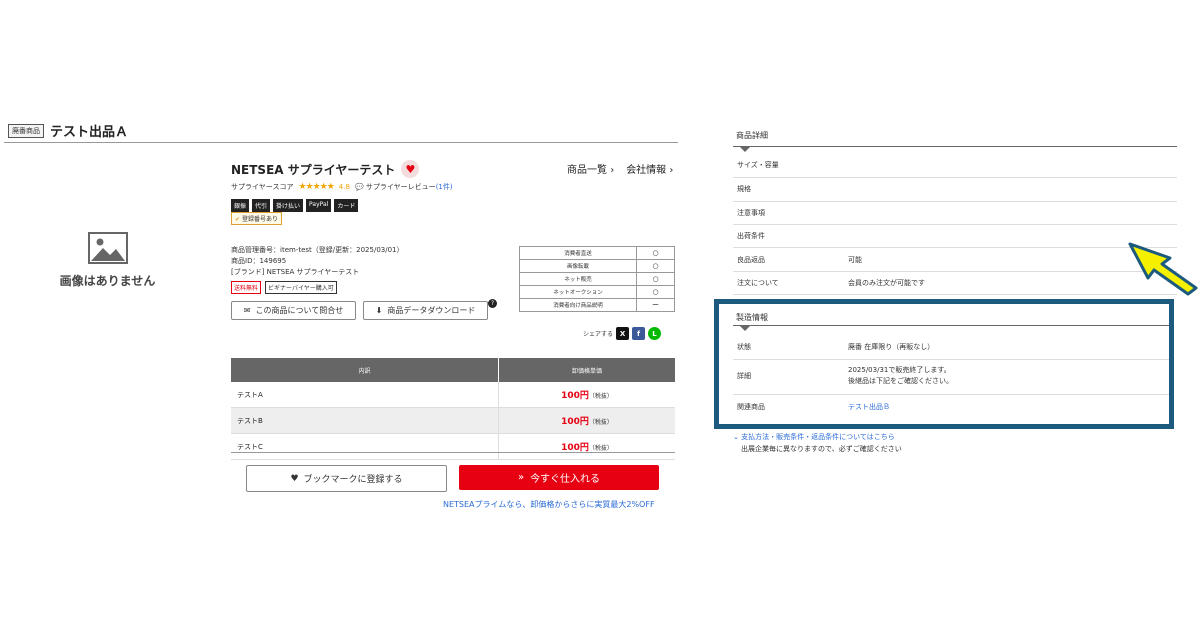  I want to click on manage-number: 商品管理番号：item-test（登録/更新：2025/03/01）, so click(317, 250).